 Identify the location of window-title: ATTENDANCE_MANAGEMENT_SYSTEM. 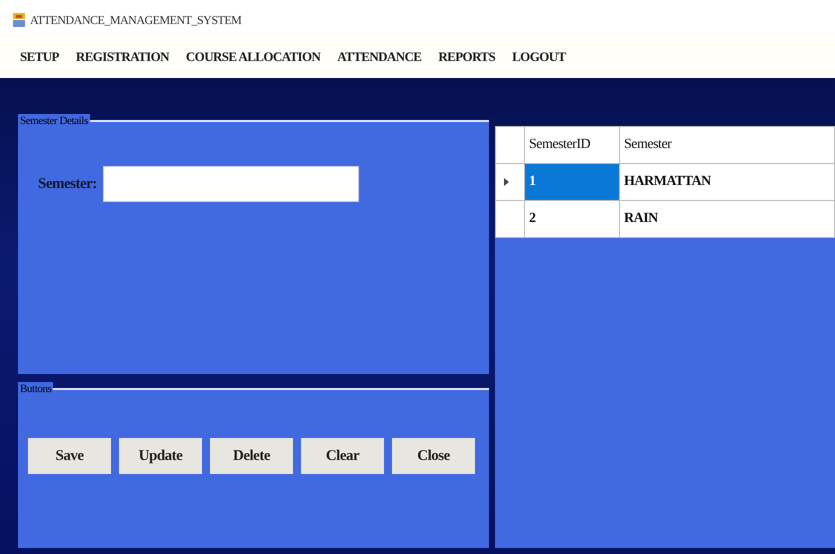
(136, 20).